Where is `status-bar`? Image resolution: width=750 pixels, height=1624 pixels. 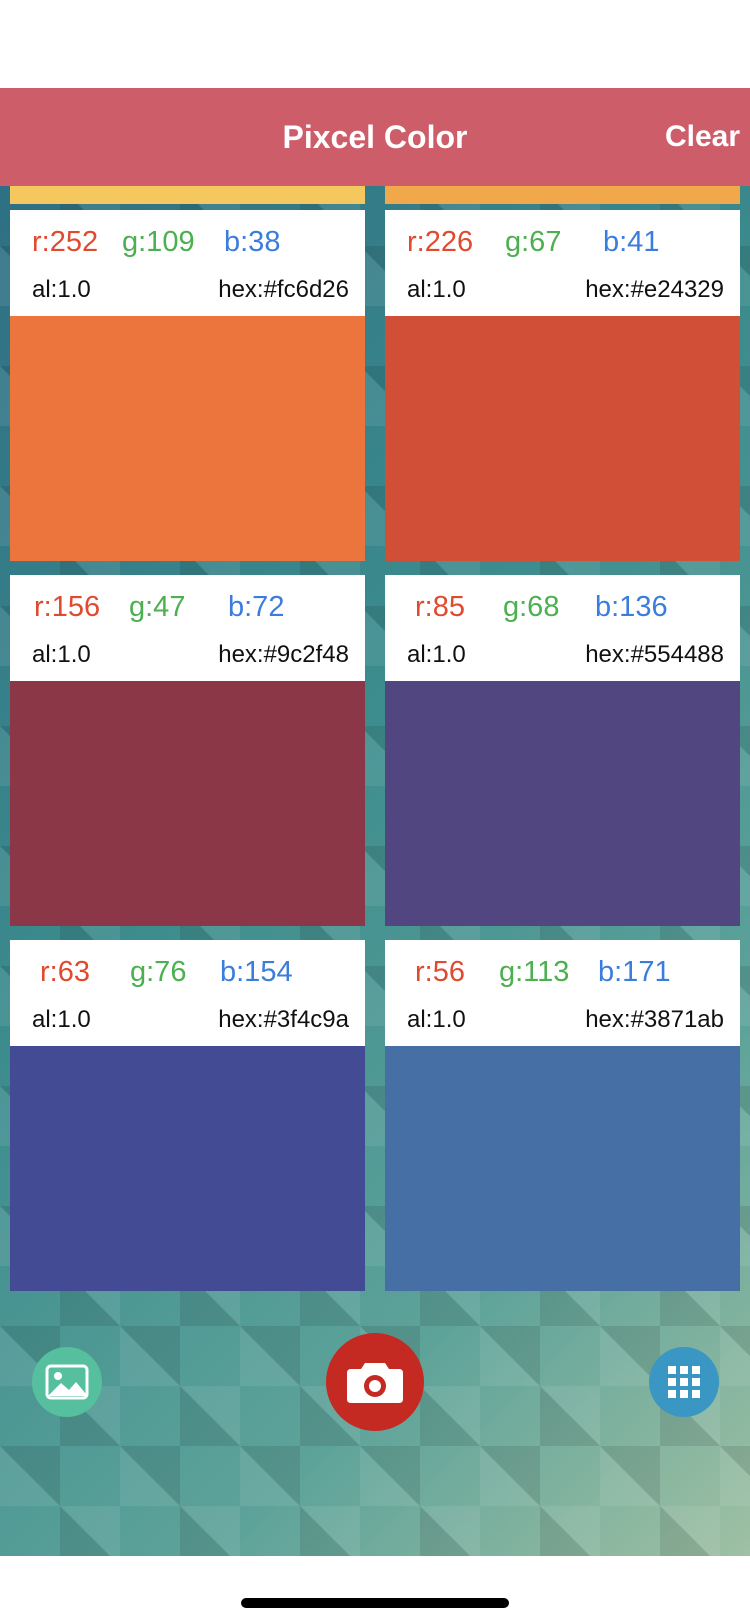
status-bar is located at coordinates (375, 44).